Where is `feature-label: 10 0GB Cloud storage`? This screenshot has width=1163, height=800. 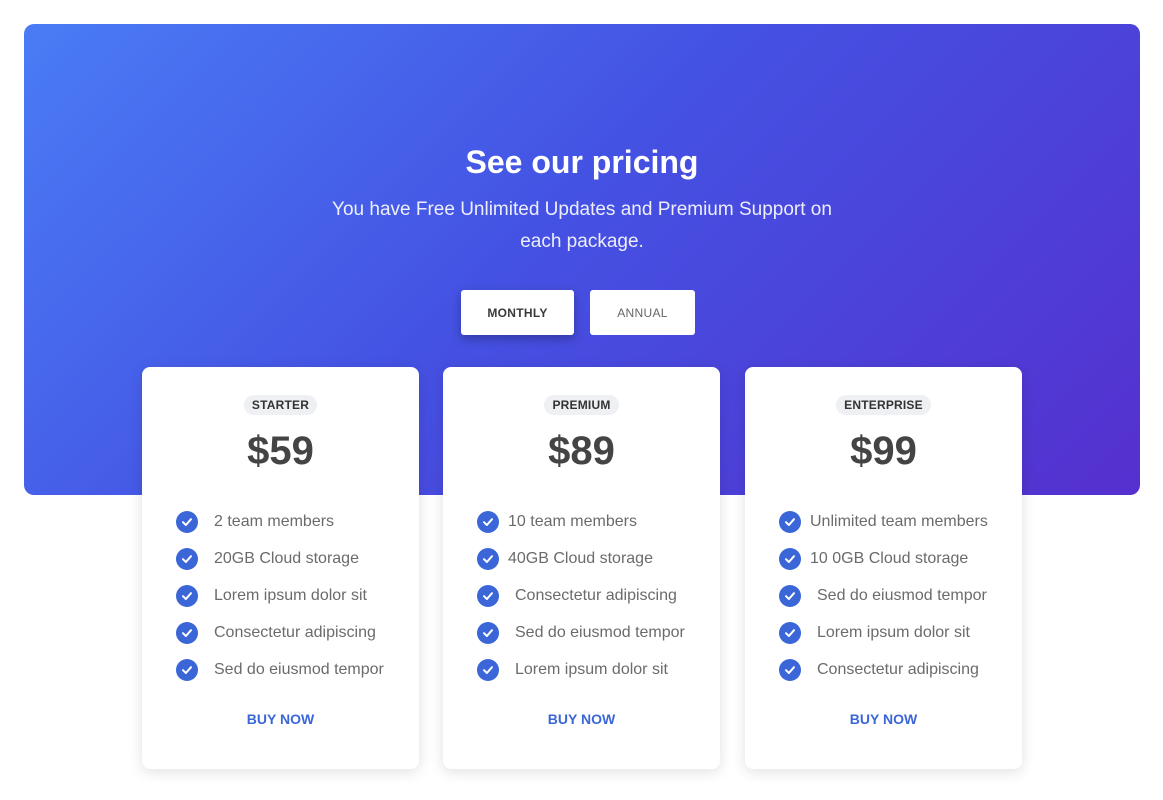
feature-label: 10 0GB Cloud storage is located at coordinates (889, 558).